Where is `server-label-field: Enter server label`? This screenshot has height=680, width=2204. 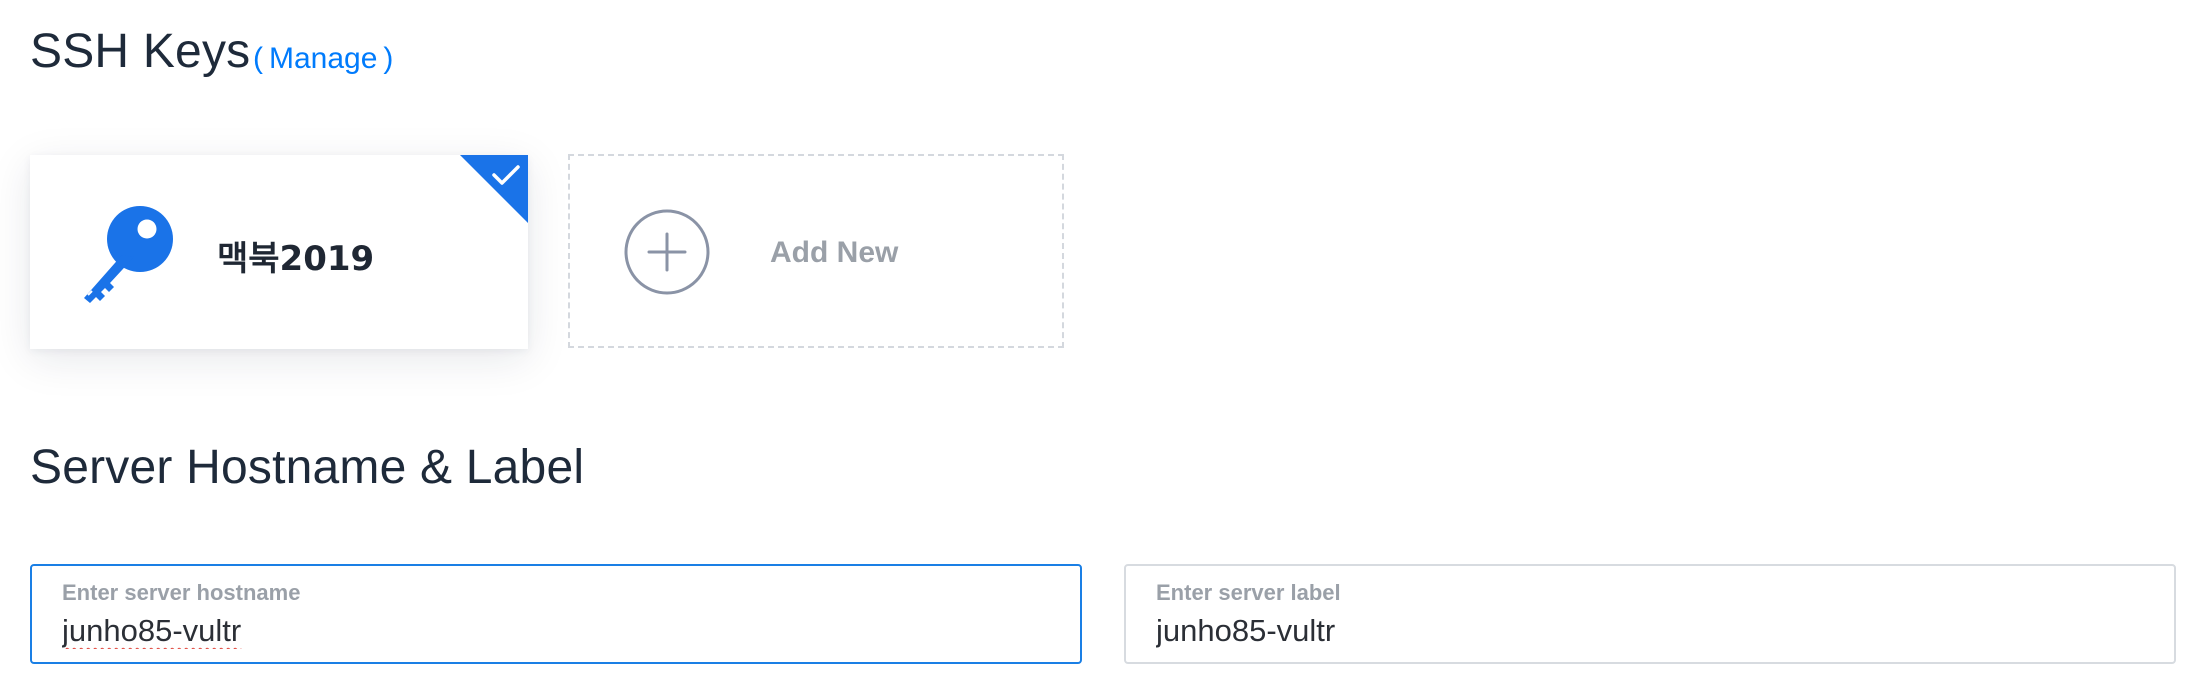 server-label-field: Enter server label is located at coordinates (1650, 614).